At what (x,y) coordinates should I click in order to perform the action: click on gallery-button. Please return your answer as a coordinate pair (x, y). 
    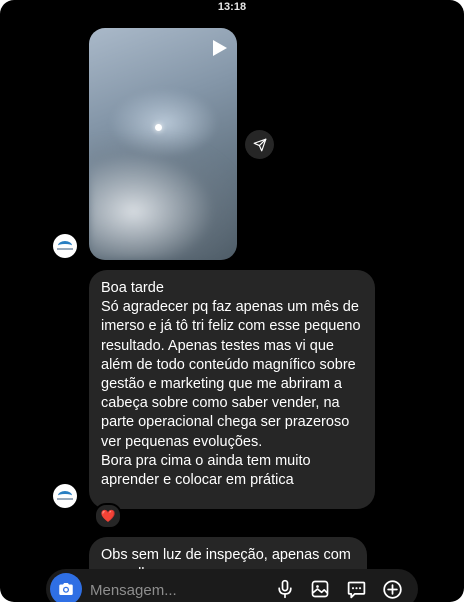
    Looking at the image, I should click on (320, 589).